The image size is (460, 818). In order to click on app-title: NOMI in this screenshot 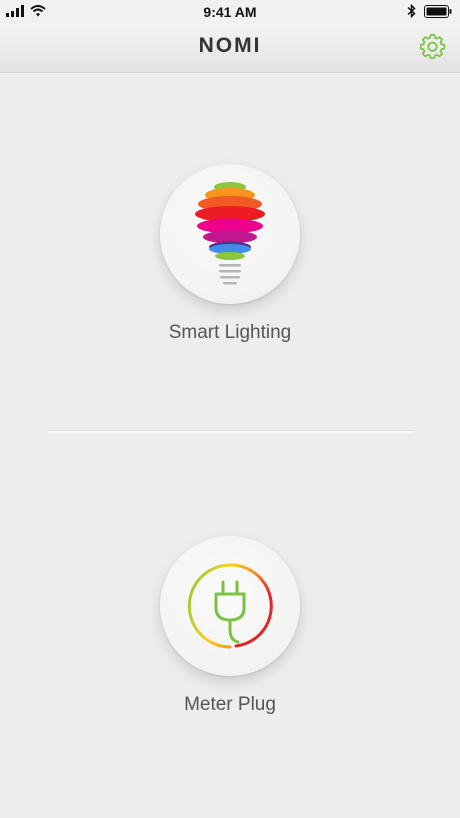, I will do `click(230, 45)`.